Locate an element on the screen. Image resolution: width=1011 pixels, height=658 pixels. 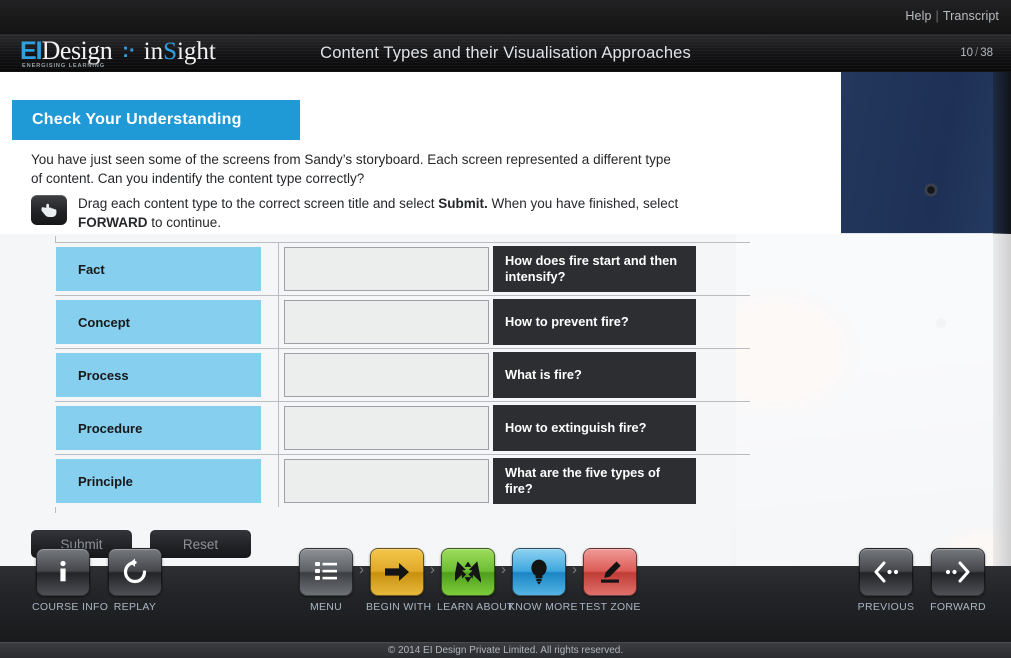
previous-button-face is located at coordinates (886, 572).